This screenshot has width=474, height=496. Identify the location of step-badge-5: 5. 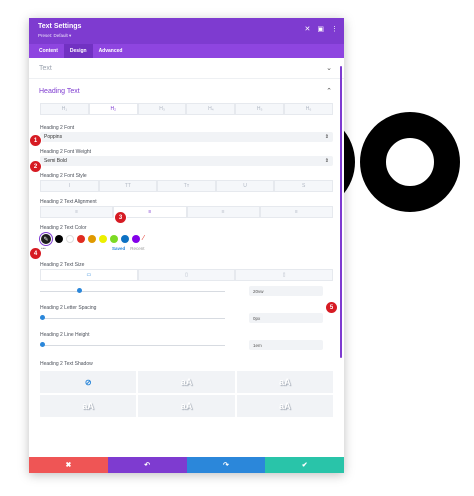
(331, 307).